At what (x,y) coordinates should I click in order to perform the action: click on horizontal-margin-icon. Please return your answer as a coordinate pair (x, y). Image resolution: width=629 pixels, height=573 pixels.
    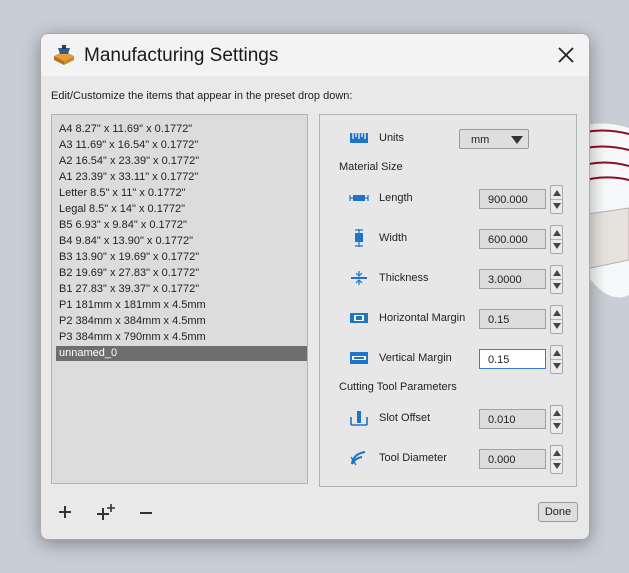
    Looking at the image, I should click on (359, 318).